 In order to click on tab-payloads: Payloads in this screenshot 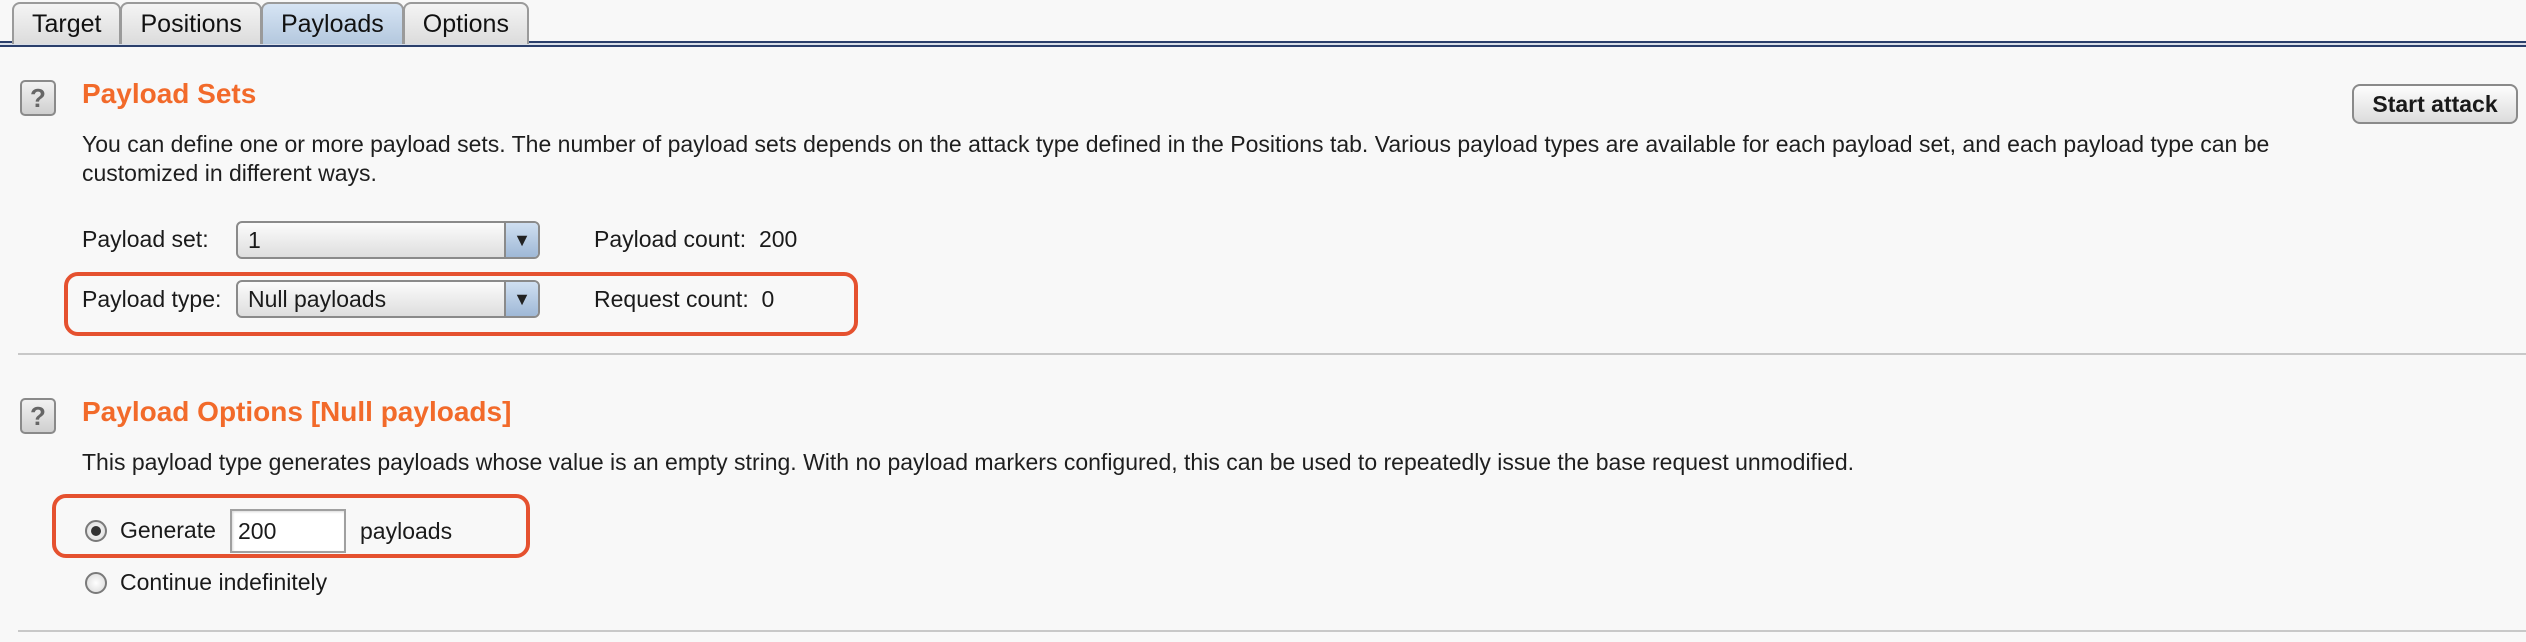, I will do `click(332, 23)`.